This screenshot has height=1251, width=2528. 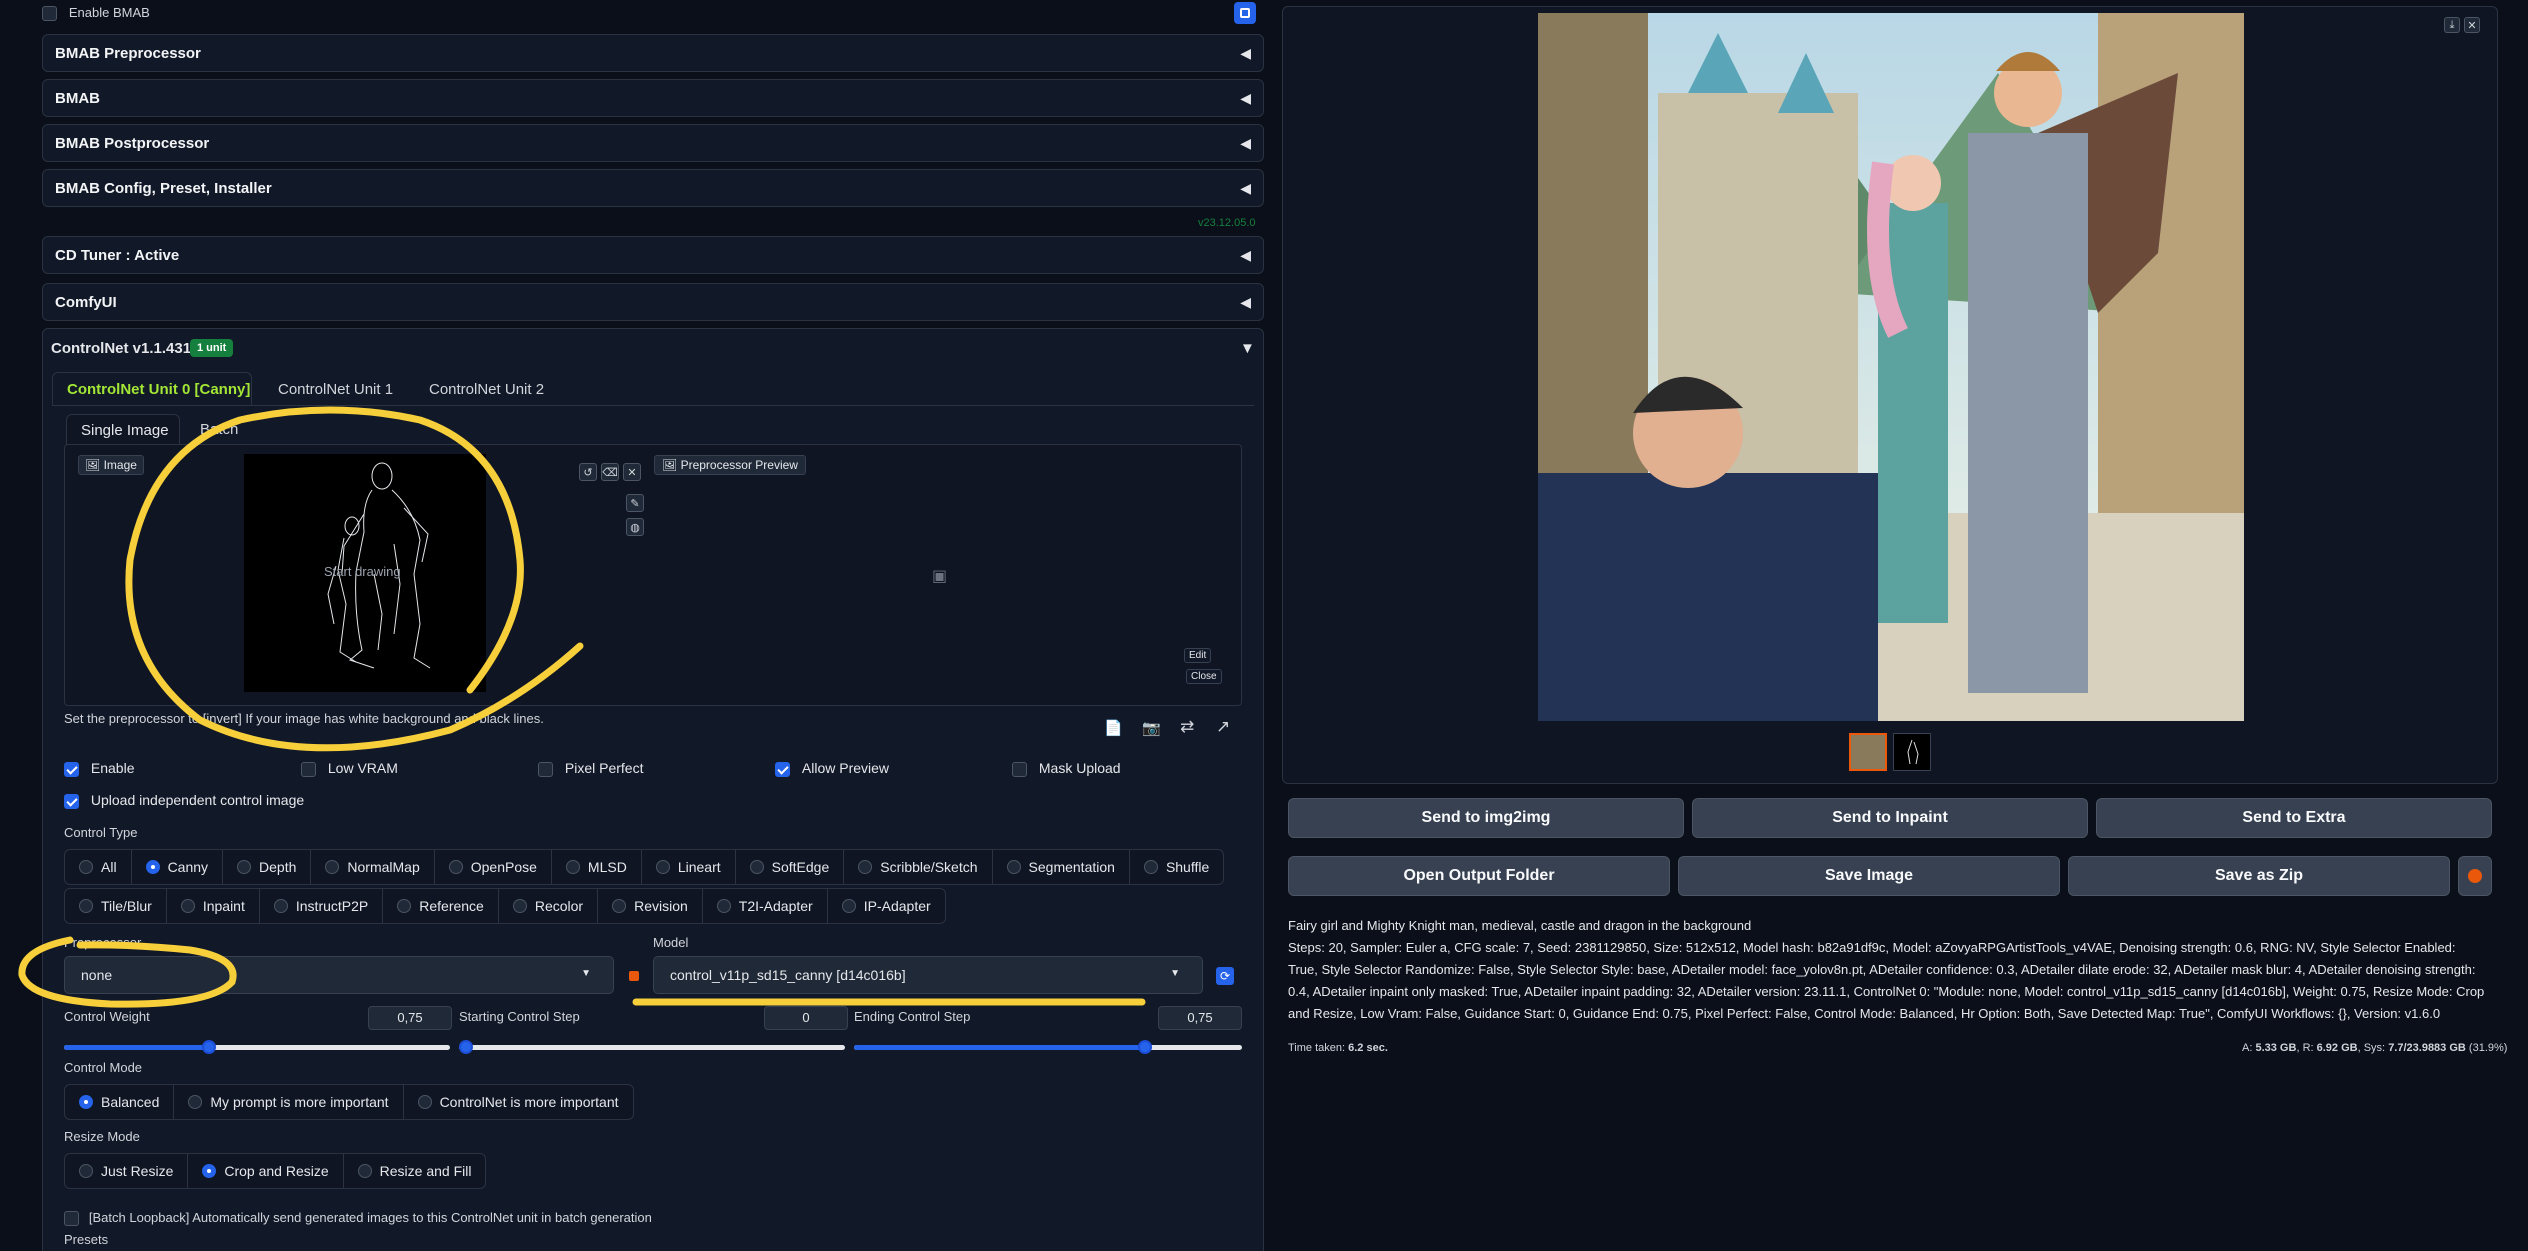 I want to click on camera-icon: 📷, so click(x=1151, y=728).